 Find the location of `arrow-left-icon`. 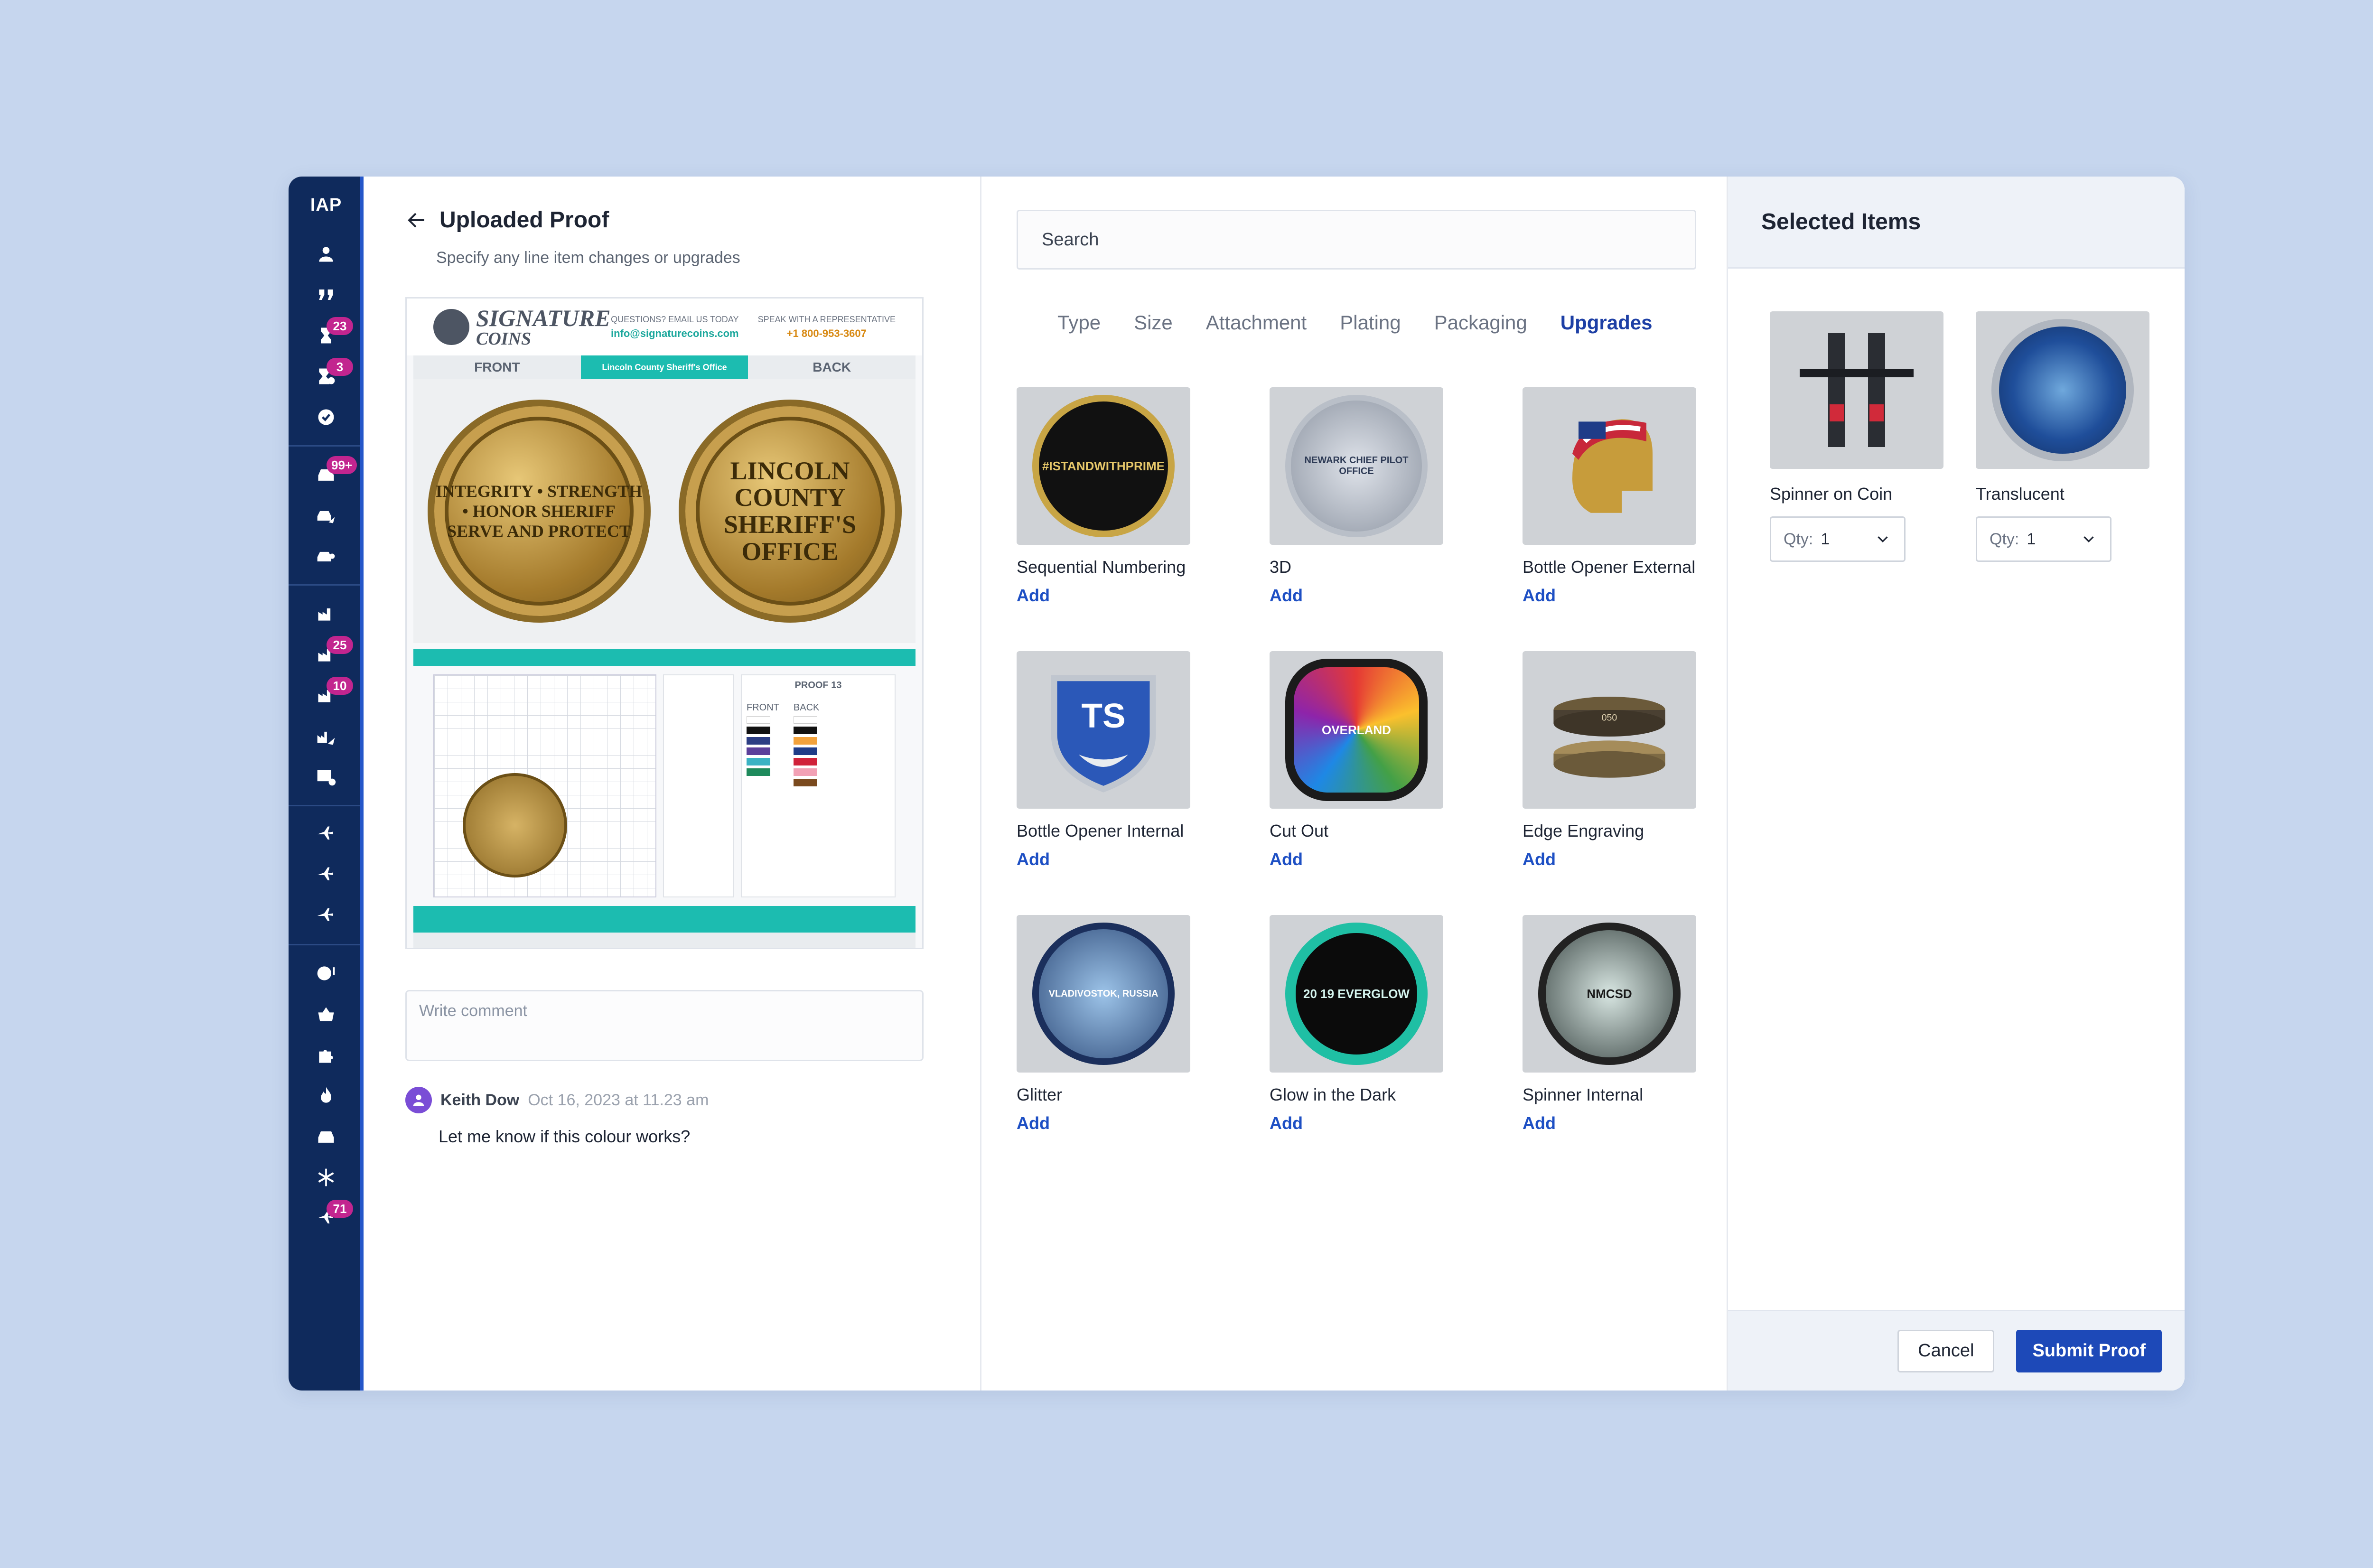

arrow-left-icon is located at coordinates (416, 220).